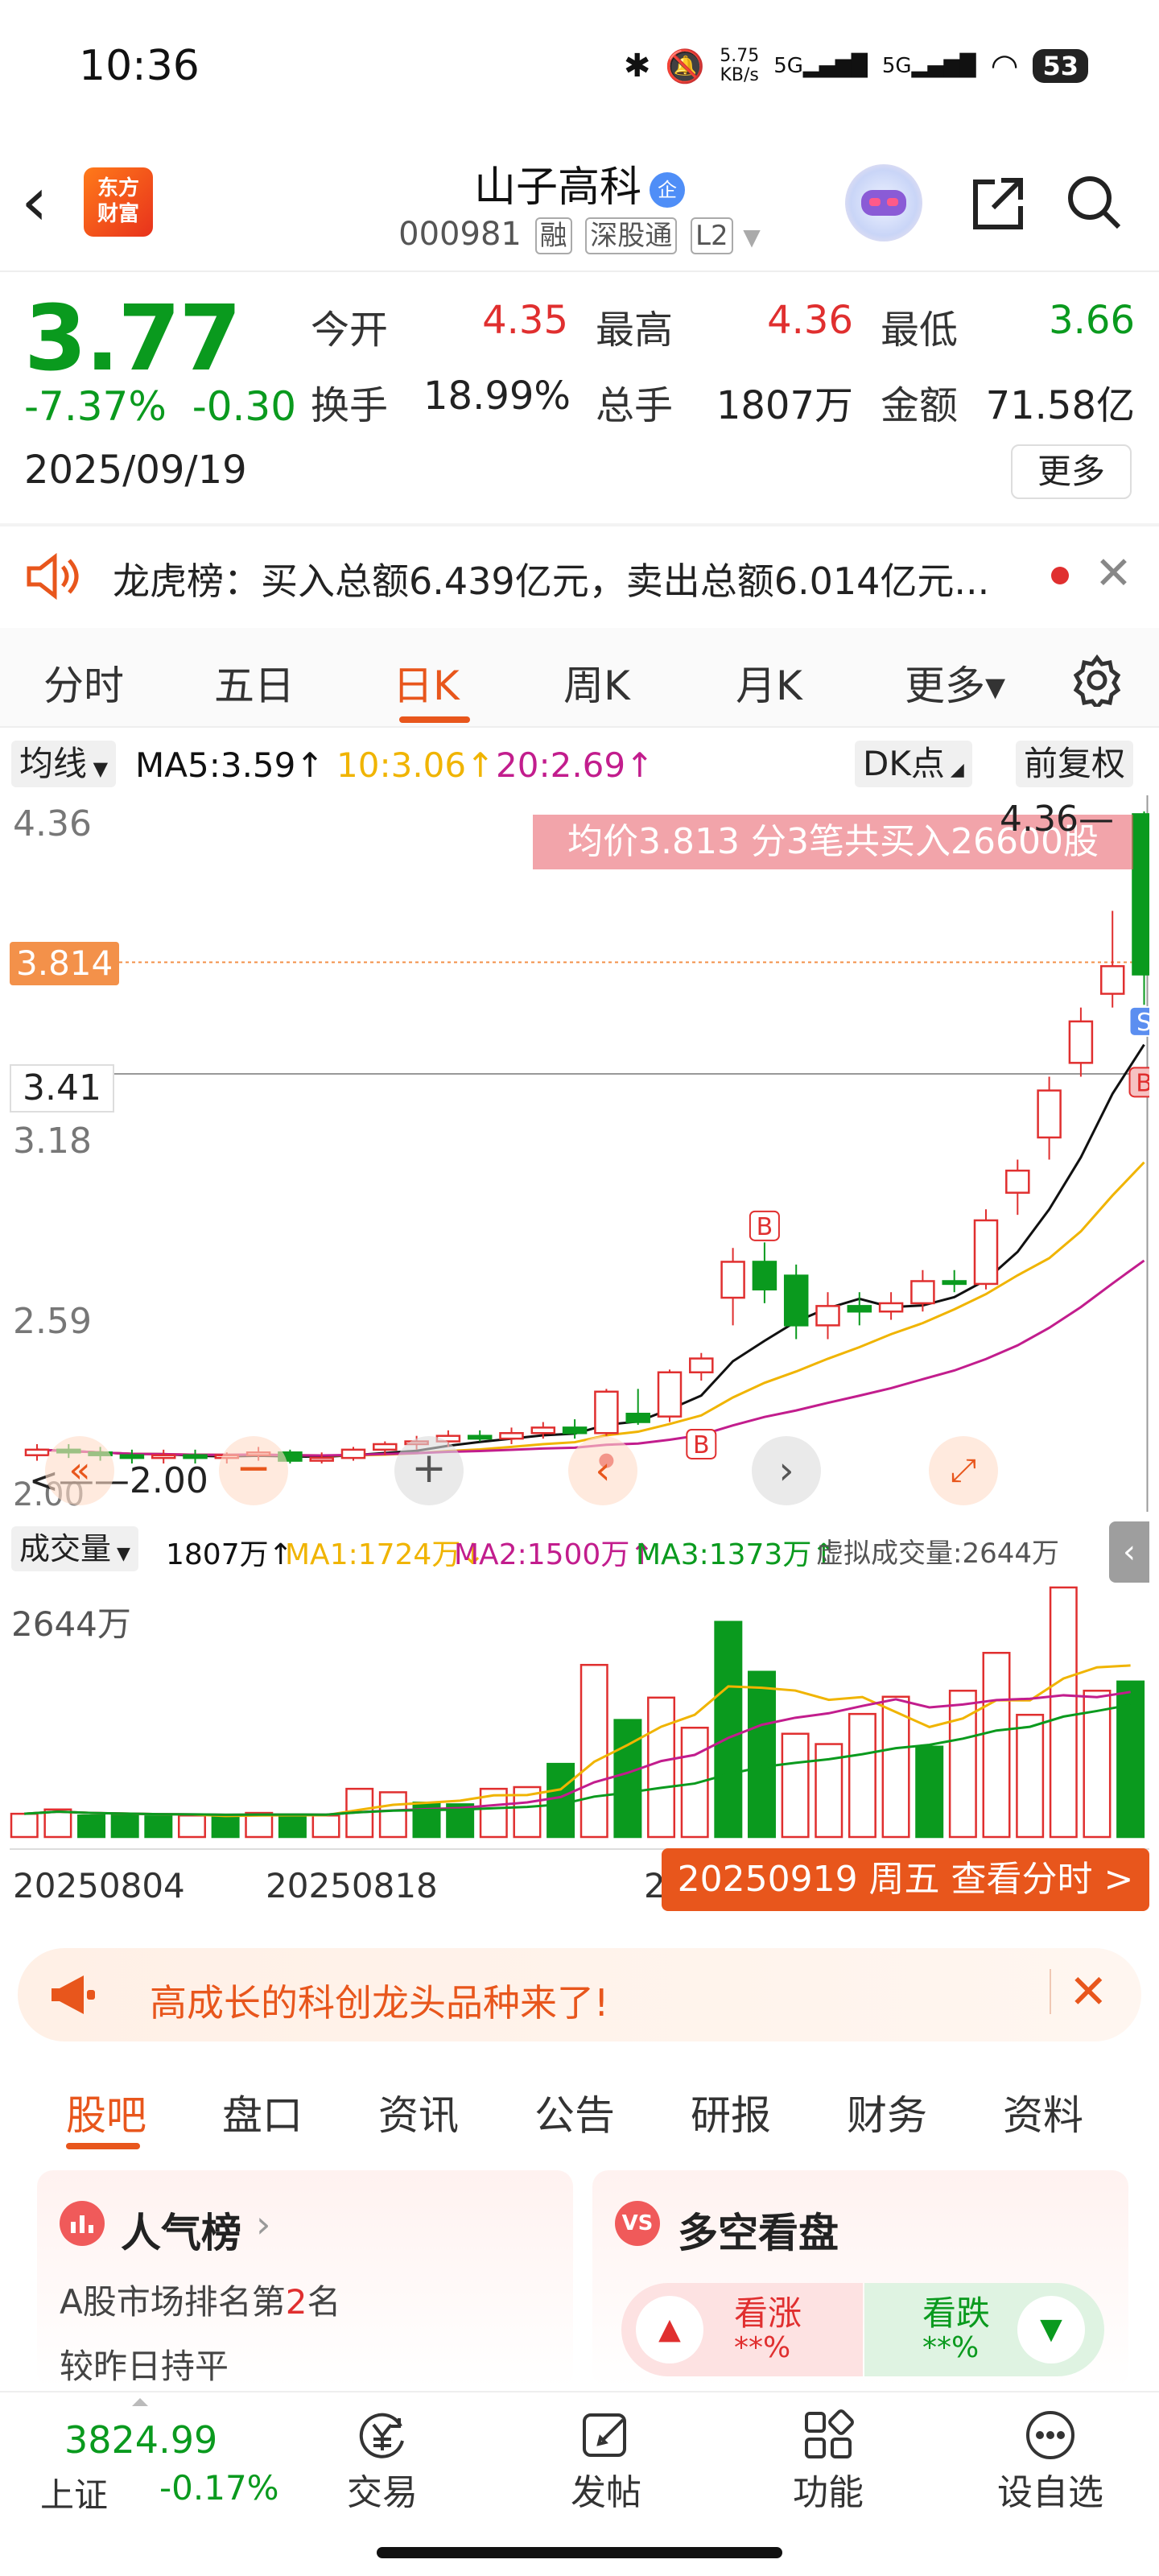 This screenshot has width=1159, height=2576. Describe the element at coordinates (52, 823) in the screenshot. I see `label-high: 4.36` at that location.